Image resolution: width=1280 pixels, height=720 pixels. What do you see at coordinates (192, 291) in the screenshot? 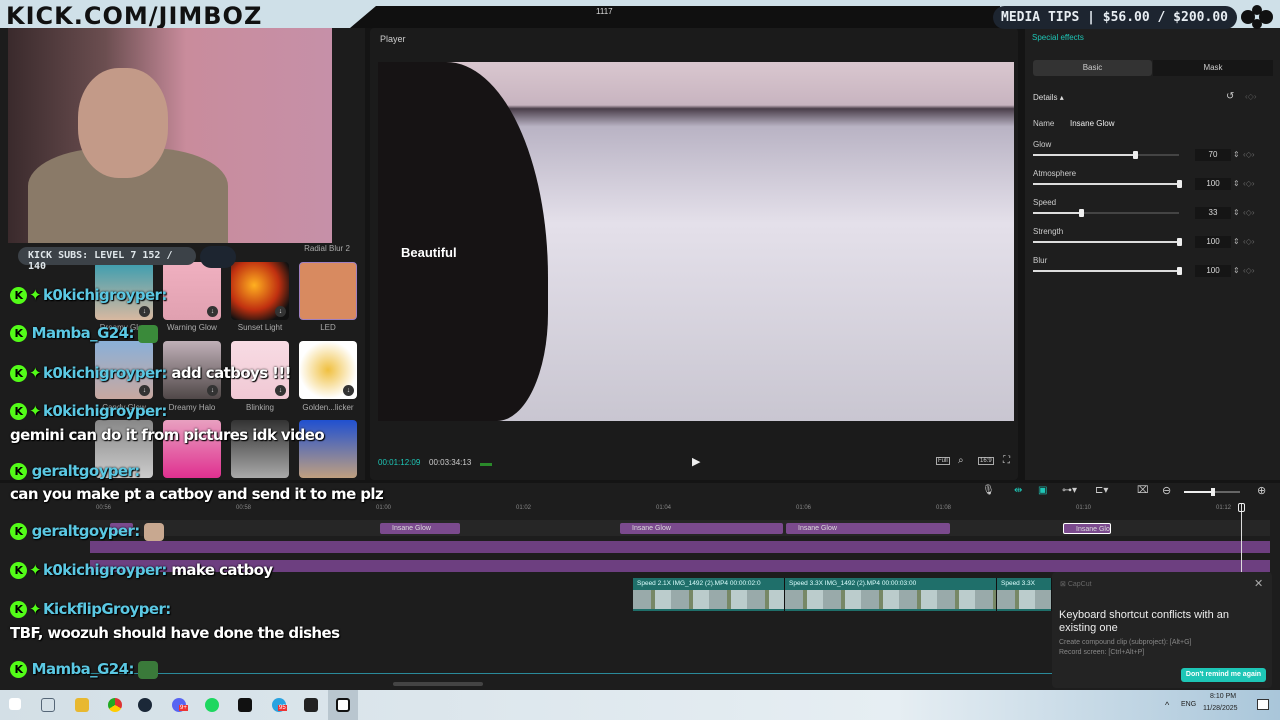
I see `effect-thumb-warning-glow: ↓` at bounding box center [192, 291].